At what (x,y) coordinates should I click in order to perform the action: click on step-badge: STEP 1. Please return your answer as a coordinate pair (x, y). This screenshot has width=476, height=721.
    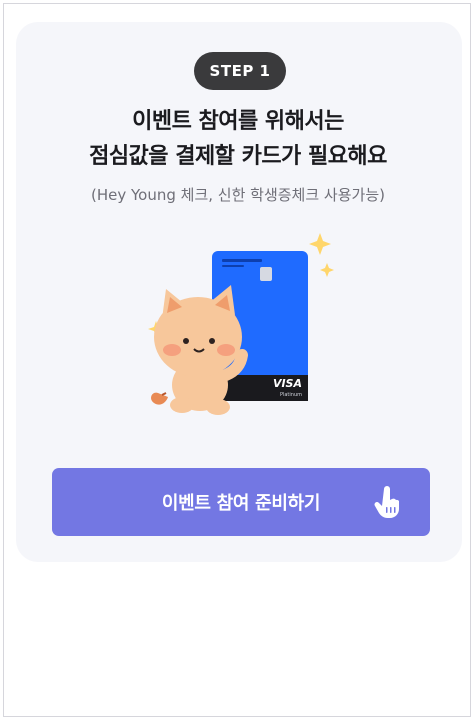
    Looking at the image, I should click on (240, 71).